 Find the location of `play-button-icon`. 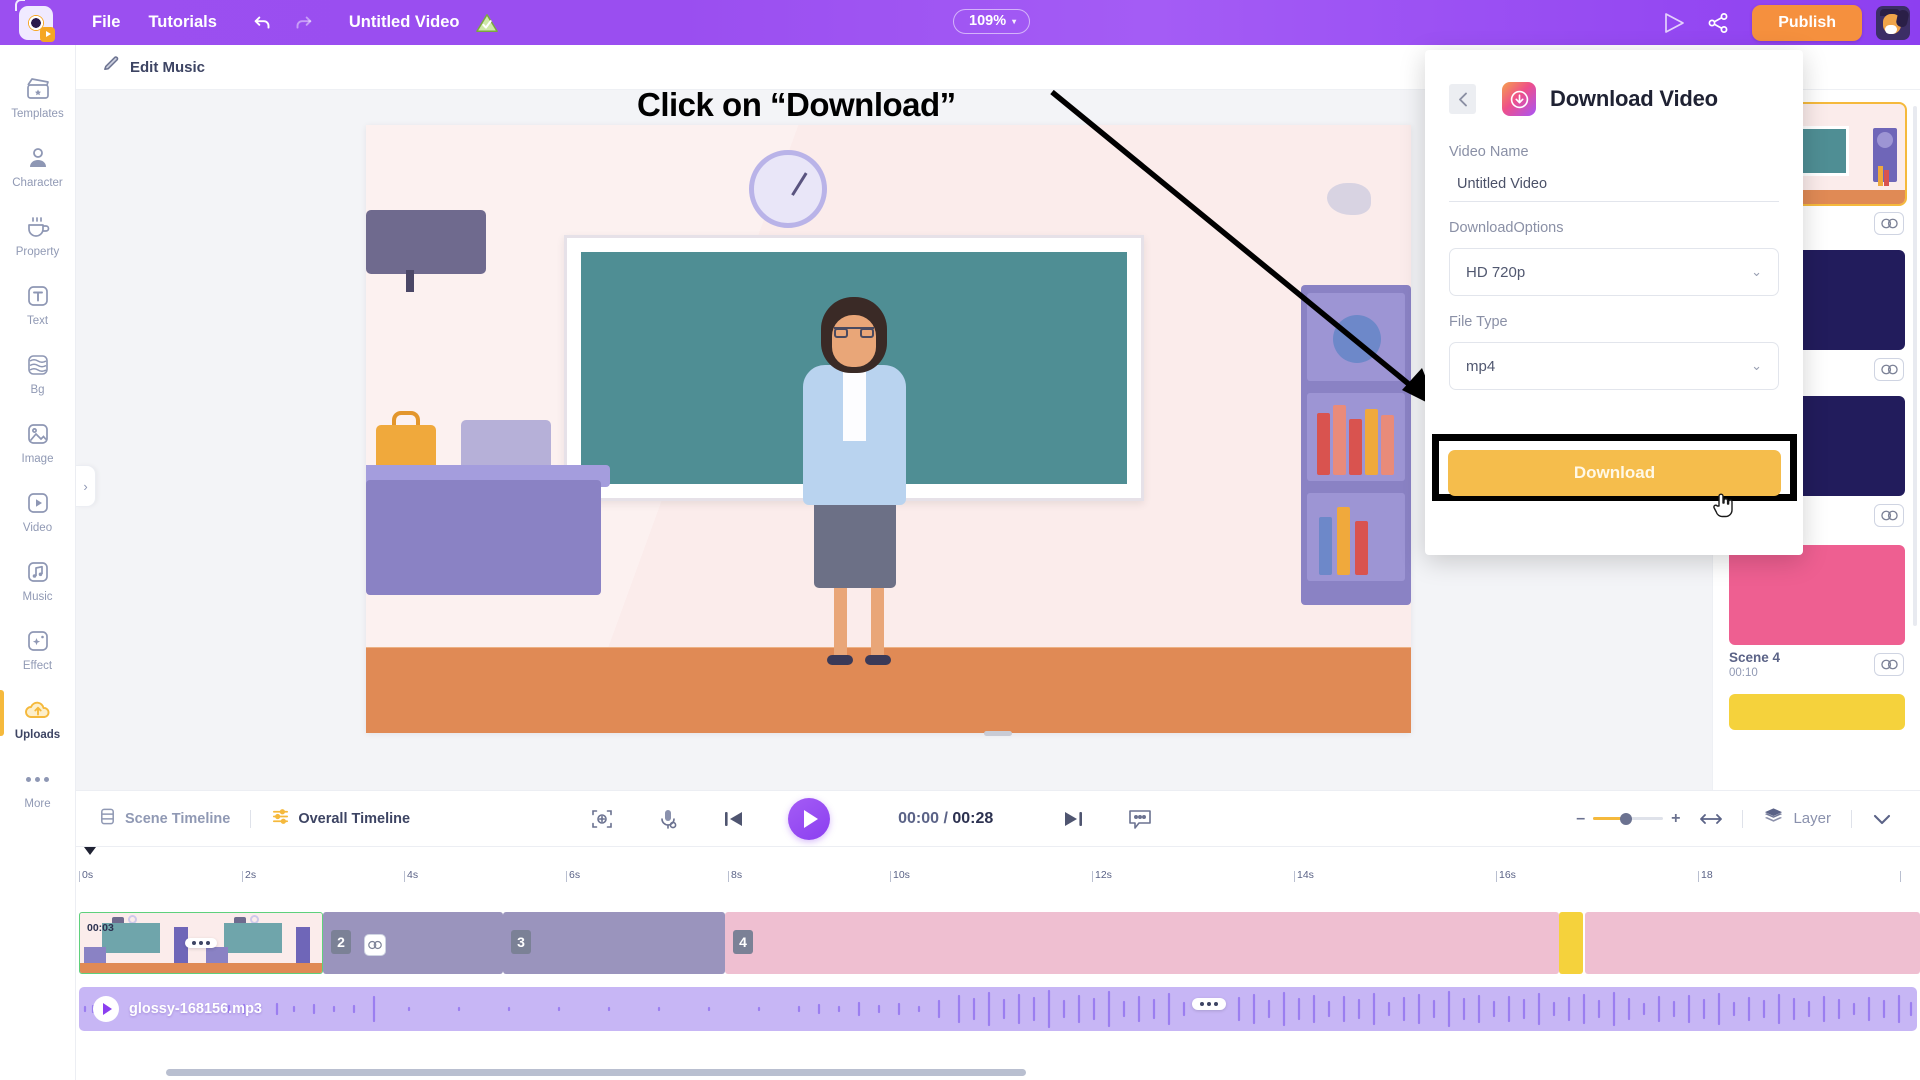

play-button-icon is located at coordinates (809, 818).